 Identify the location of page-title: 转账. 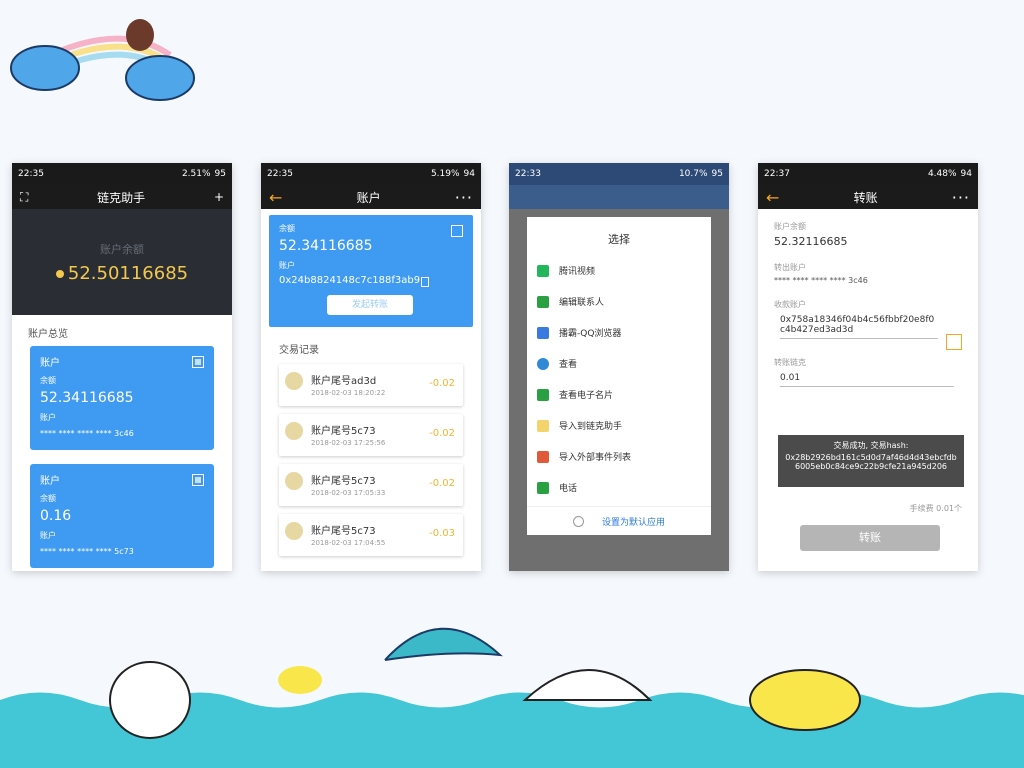
(865, 197).